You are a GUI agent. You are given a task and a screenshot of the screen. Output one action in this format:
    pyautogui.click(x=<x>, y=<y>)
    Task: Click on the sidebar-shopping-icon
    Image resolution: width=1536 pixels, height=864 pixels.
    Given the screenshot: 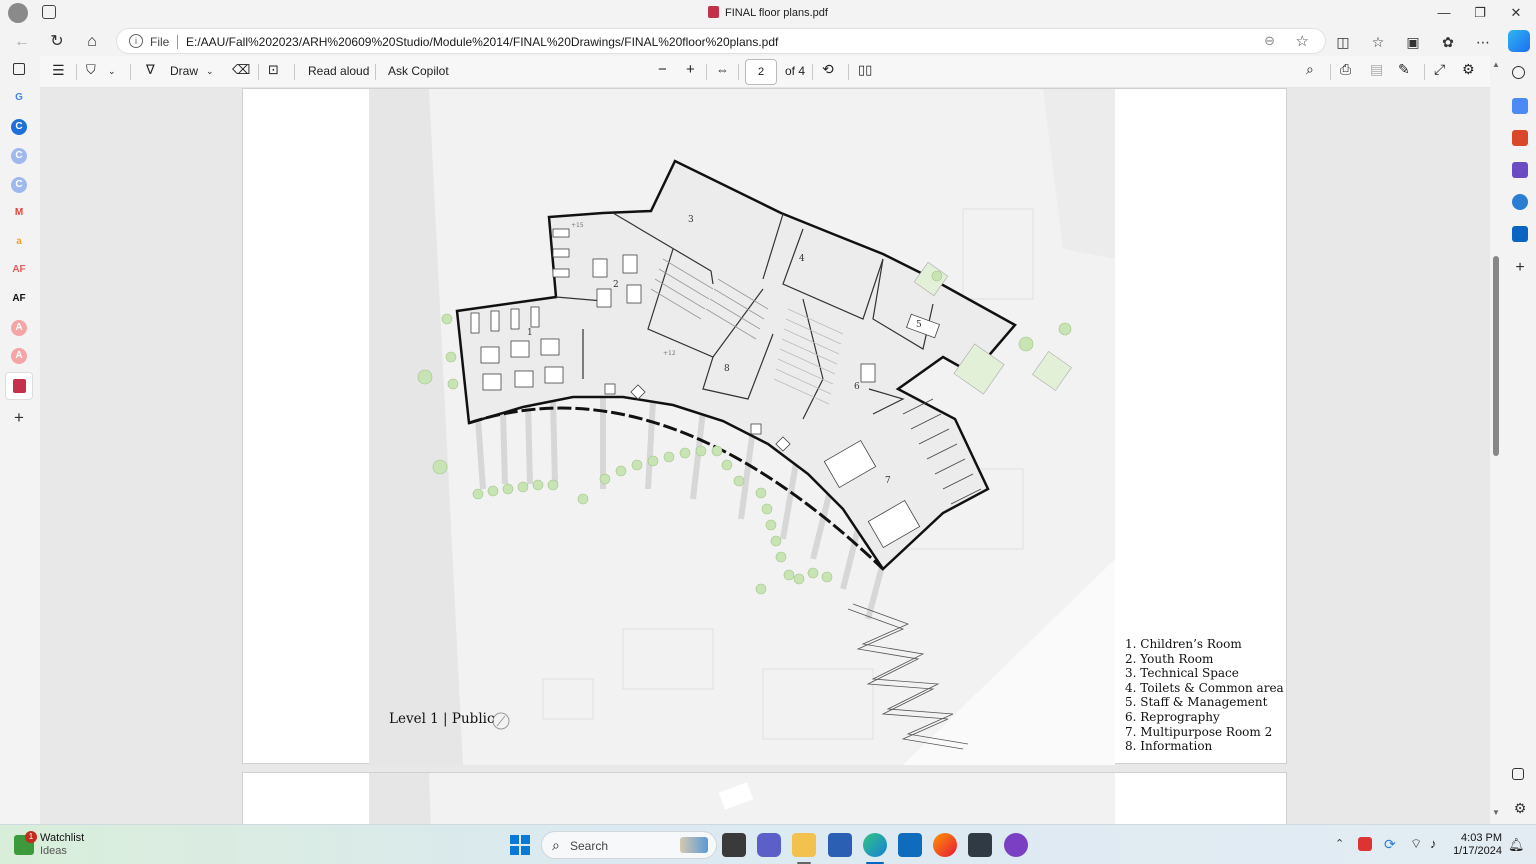 What is the action you would take?
    pyautogui.click(x=1520, y=106)
    